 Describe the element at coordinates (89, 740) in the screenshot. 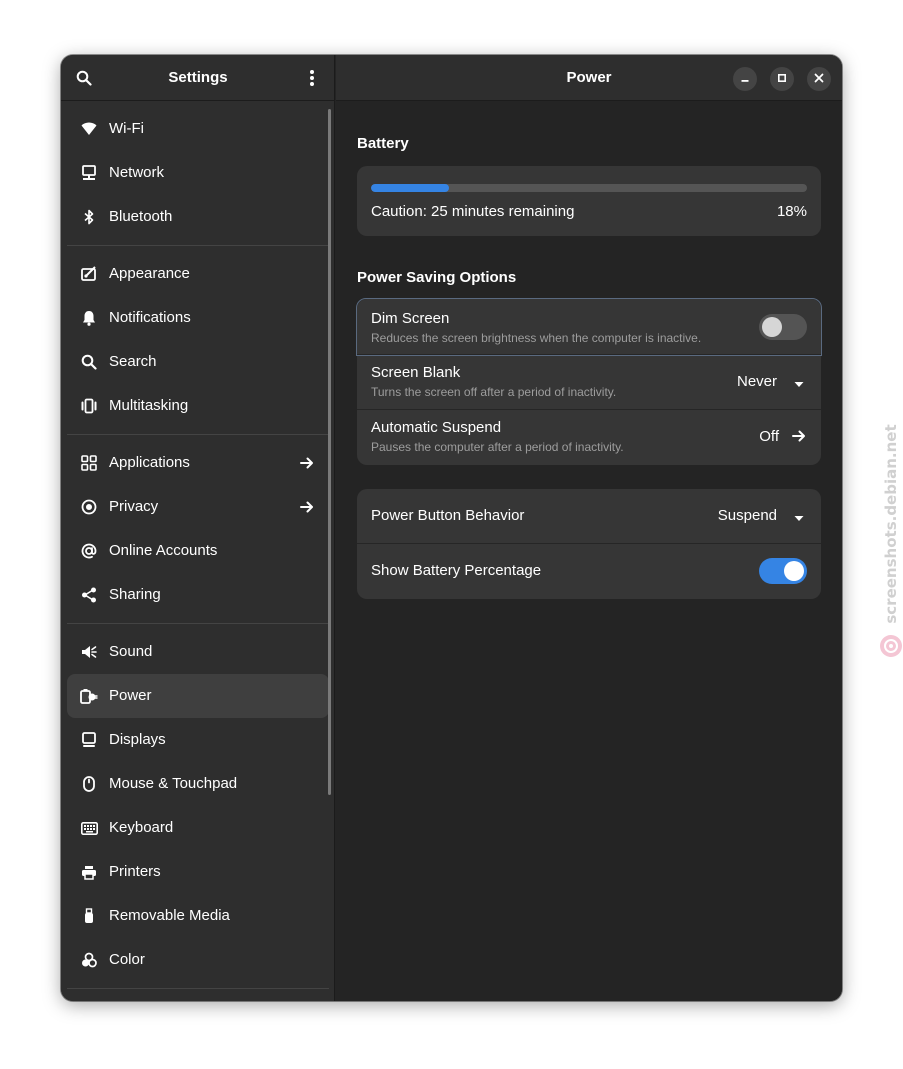

I see `display-icon` at that location.